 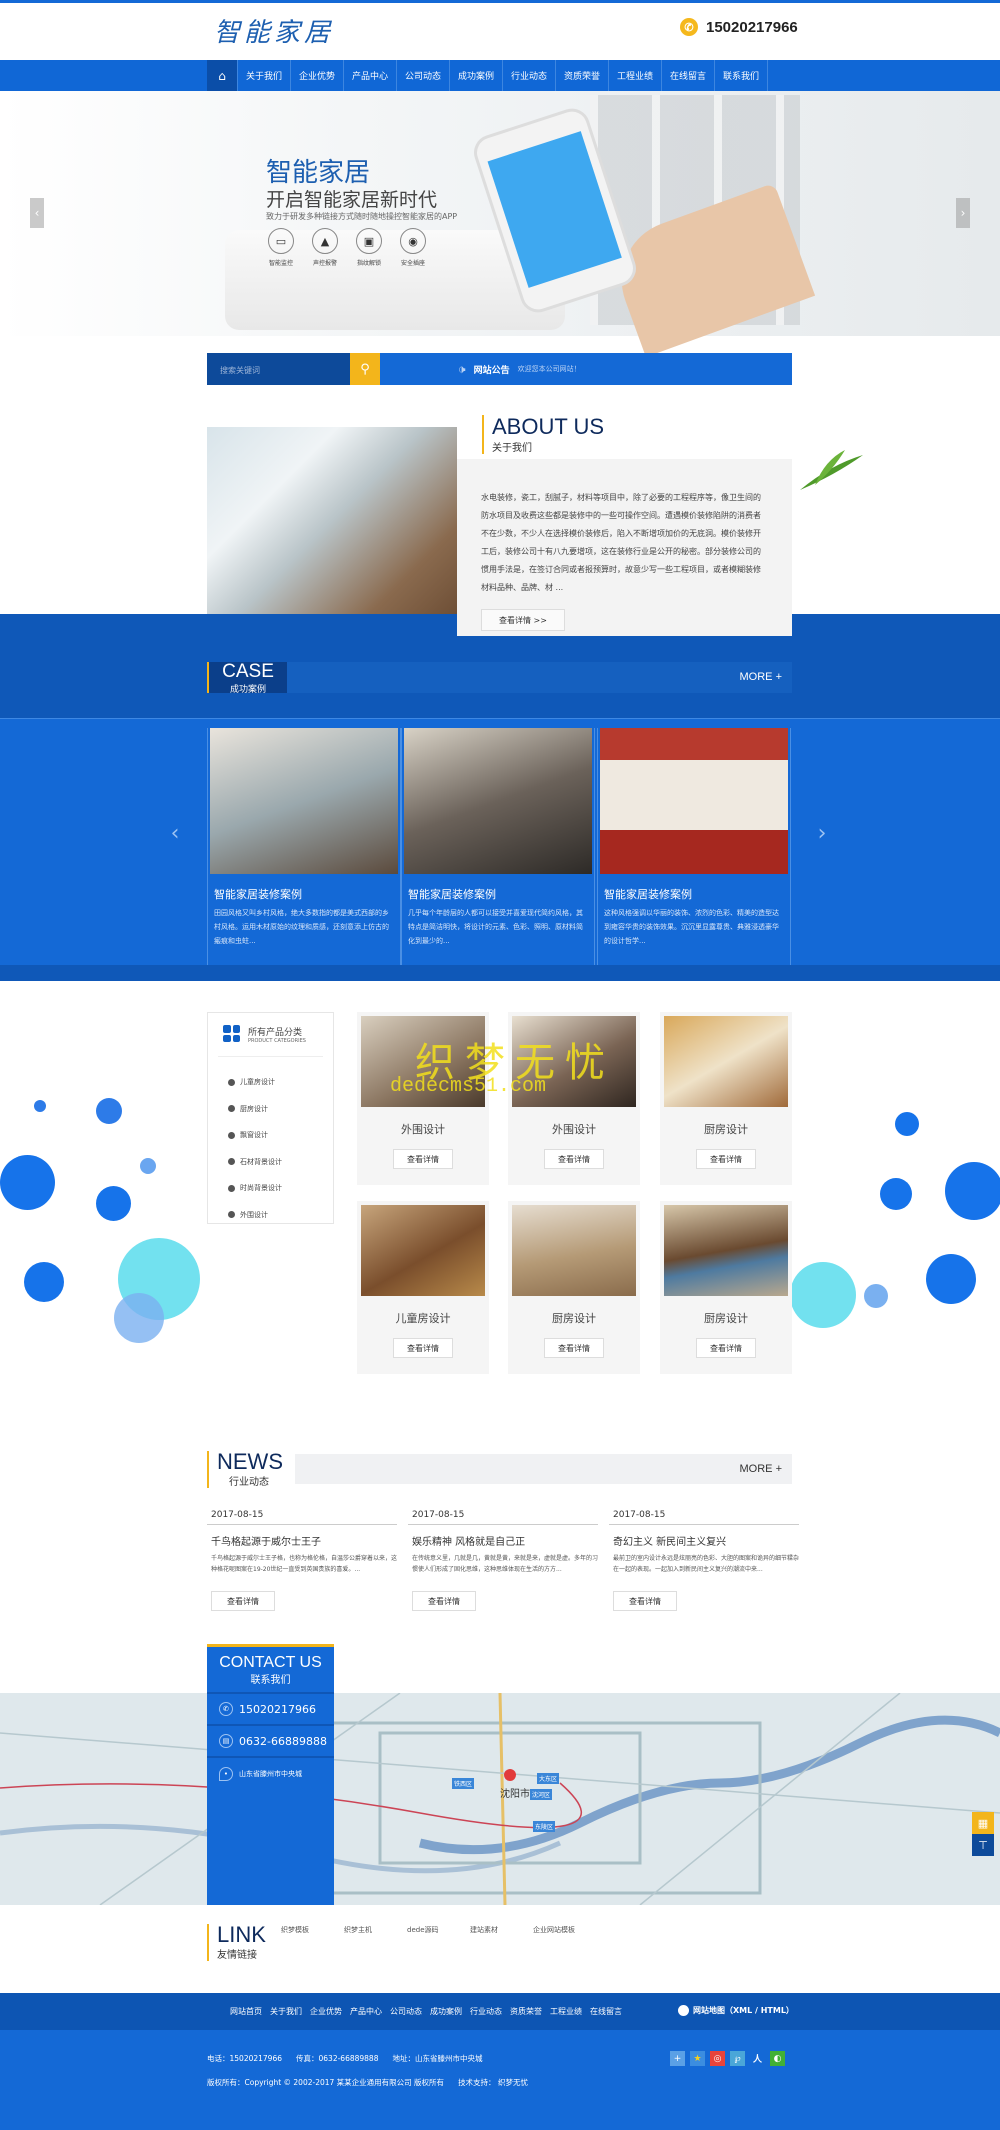 What do you see at coordinates (312, 1930) in the screenshot?
I see `friend-link: 织梦模板` at bounding box center [312, 1930].